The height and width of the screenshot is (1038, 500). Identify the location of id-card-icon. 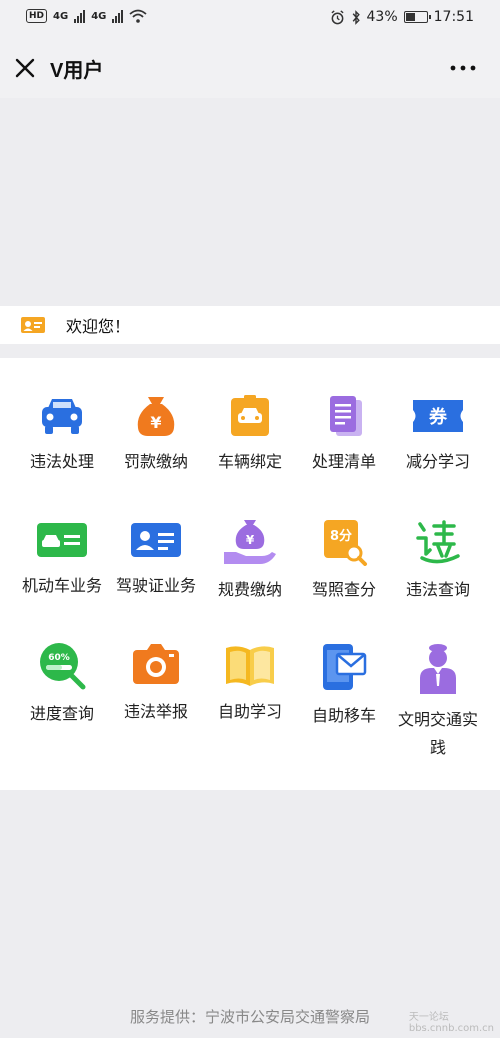
(33, 325).